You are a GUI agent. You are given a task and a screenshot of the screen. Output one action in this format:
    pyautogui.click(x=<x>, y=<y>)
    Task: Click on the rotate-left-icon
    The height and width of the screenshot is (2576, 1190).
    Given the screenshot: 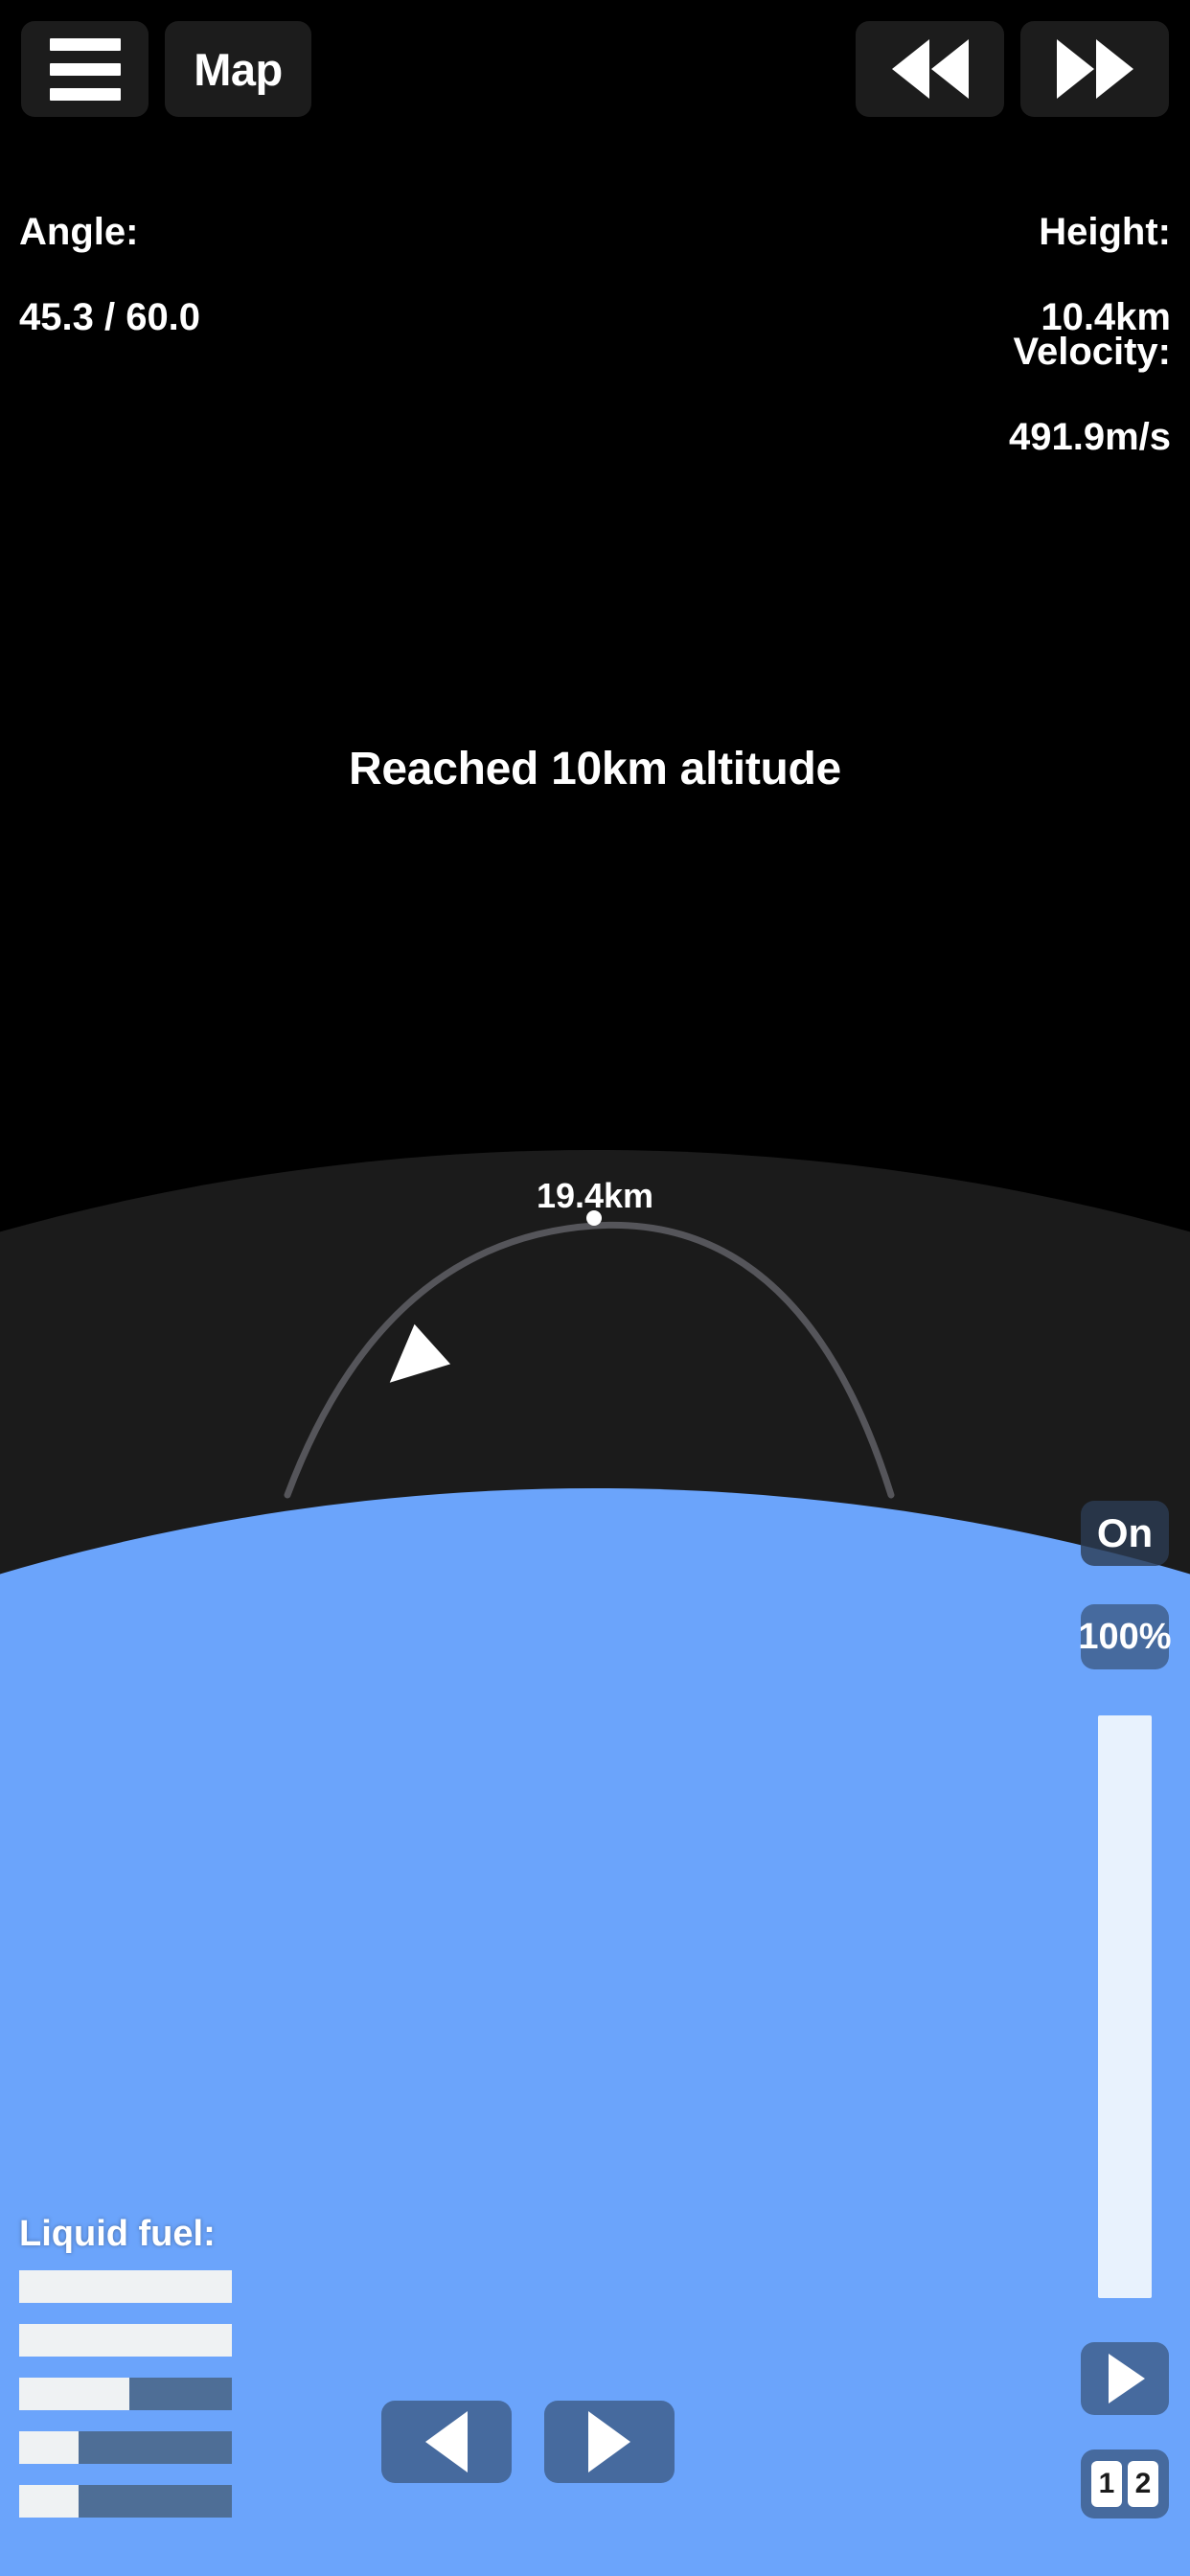 What is the action you would take?
    pyautogui.click(x=447, y=2441)
    